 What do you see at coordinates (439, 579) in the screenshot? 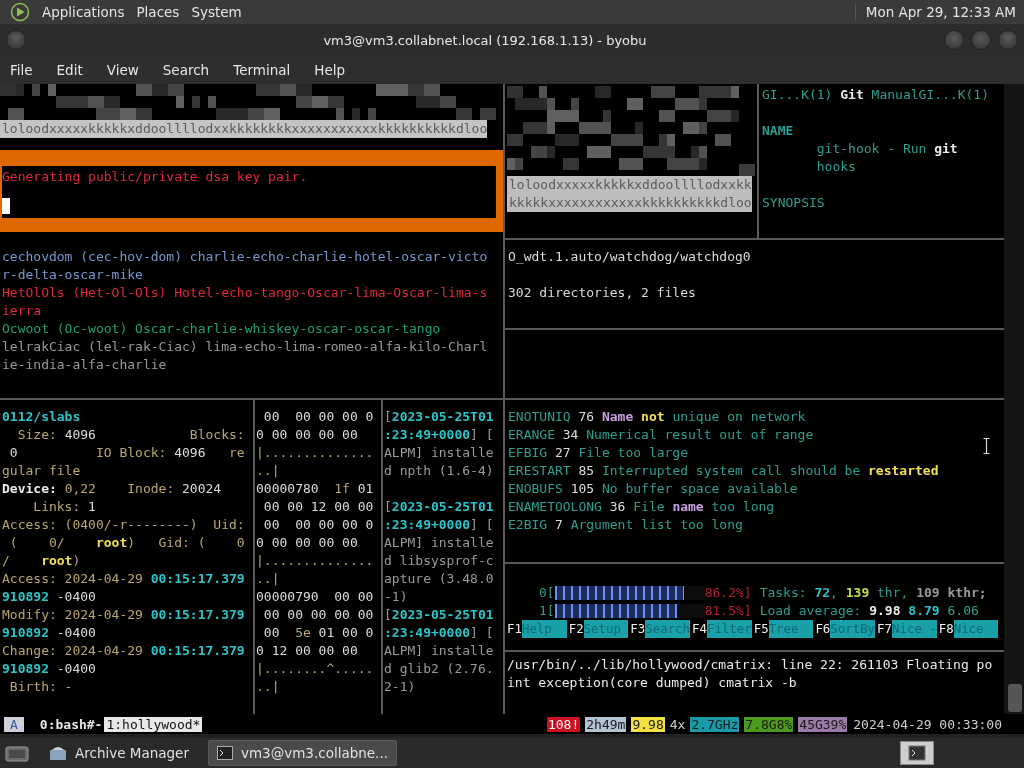
I see `terminal-line: apture (3.48.0` at bounding box center [439, 579].